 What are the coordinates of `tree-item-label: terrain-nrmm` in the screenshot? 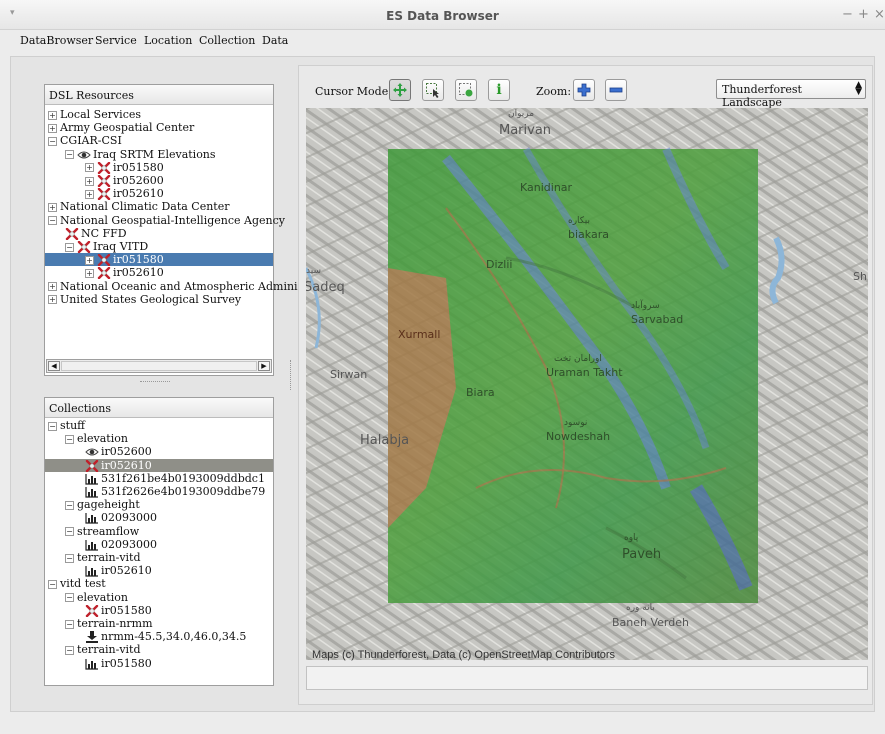 It's located at (115, 623).